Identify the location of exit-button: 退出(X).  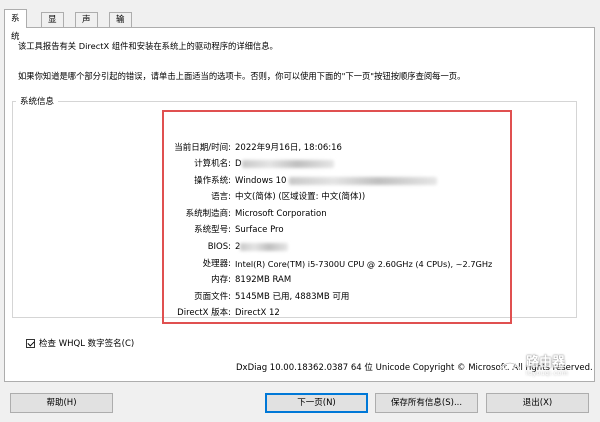
(537, 403).